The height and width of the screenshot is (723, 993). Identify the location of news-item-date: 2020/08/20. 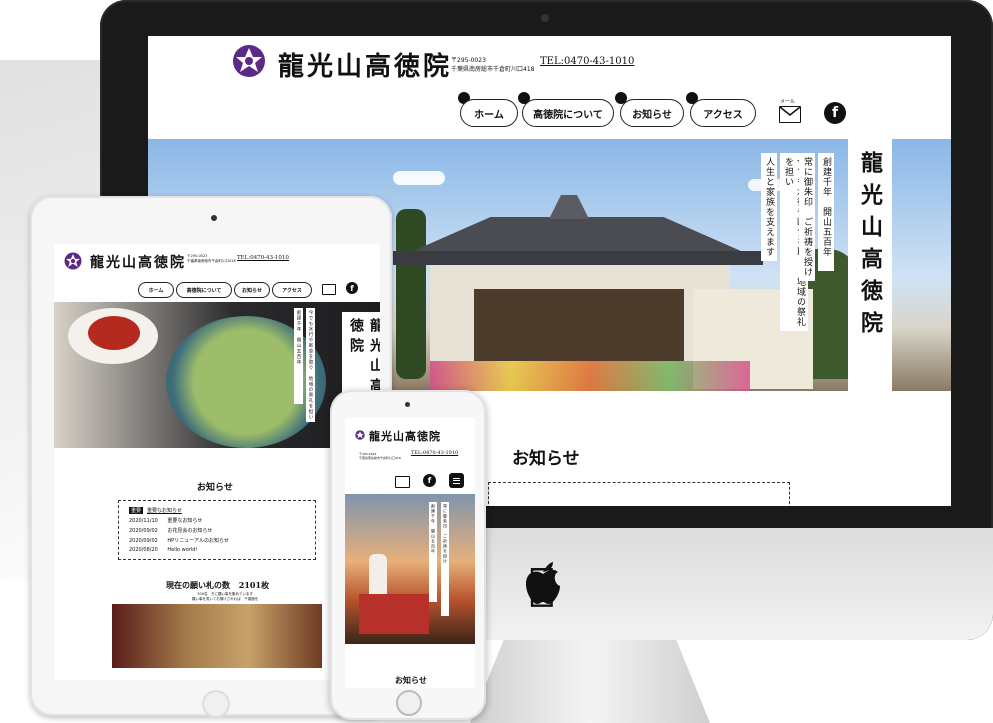
(143, 550).